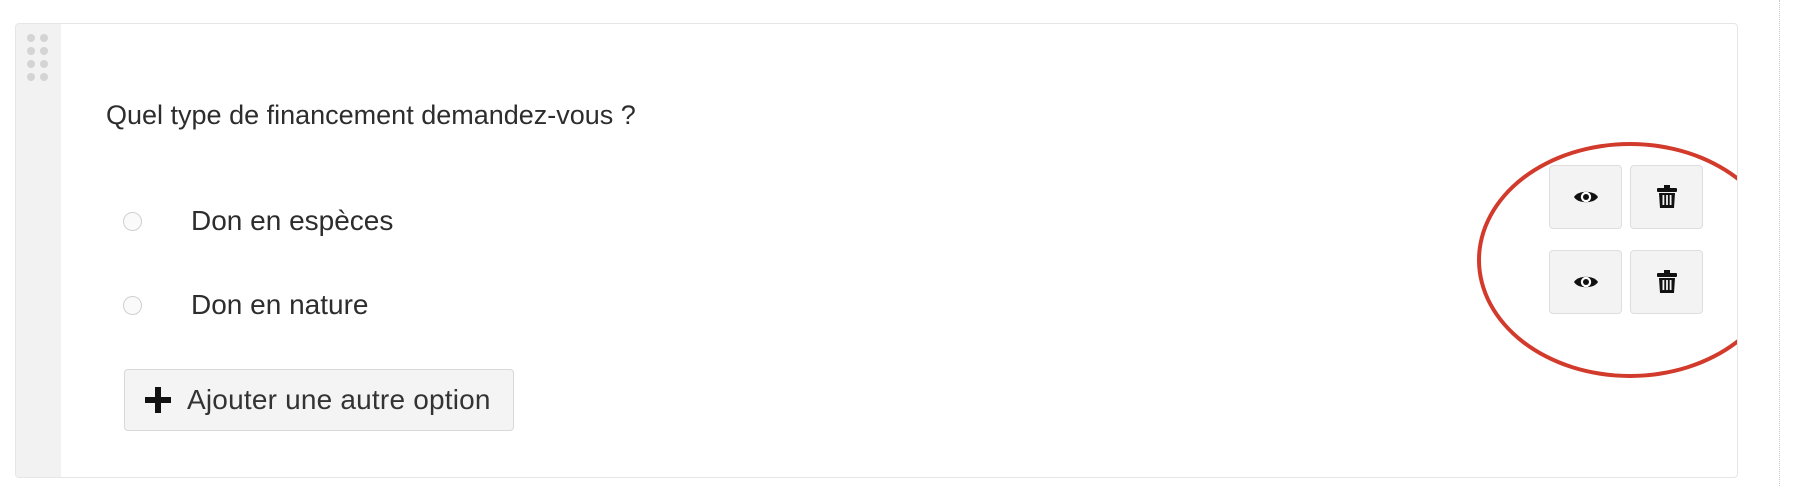 The width and height of the screenshot is (1800, 486). I want to click on option-row: Don en nature, so click(245, 305).